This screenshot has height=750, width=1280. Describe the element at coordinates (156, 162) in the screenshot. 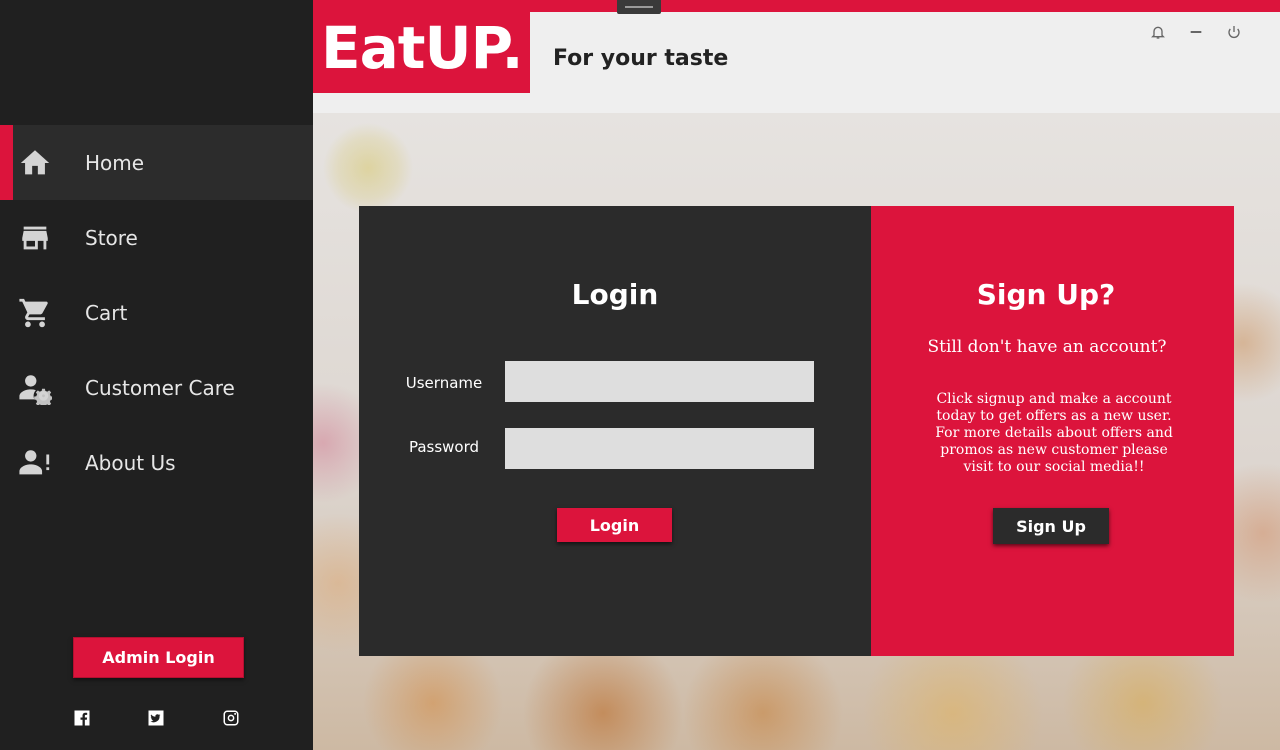

I see `sidebar-item-home: Home` at that location.